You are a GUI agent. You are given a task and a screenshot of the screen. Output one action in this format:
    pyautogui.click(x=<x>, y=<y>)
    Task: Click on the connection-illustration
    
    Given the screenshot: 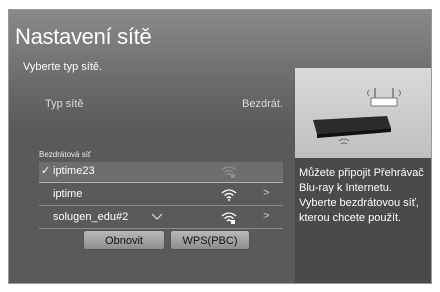 What is the action you would take?
    pyautogui.click(x=363, y=113)
    